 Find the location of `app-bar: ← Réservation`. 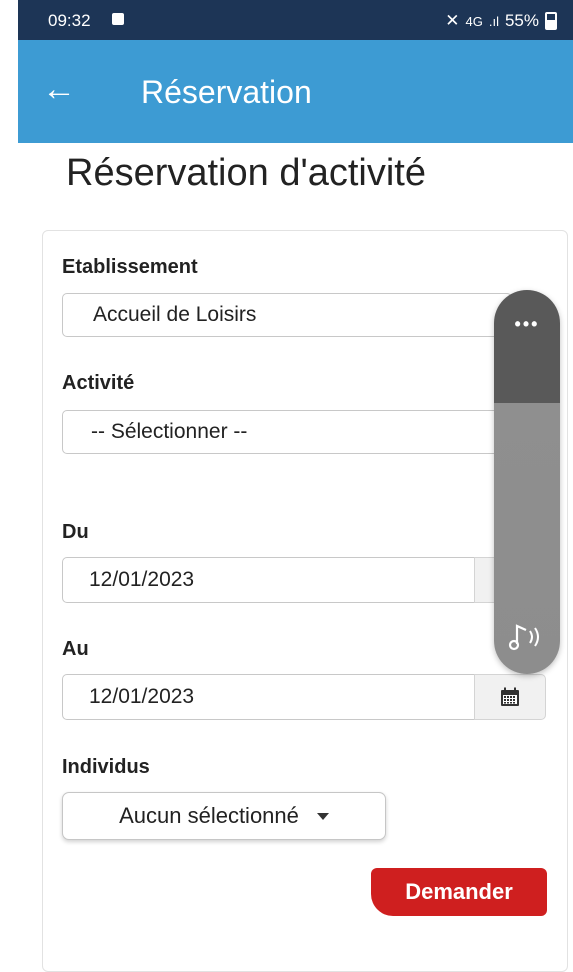

app-bar: ← Réservation is located at coordinates (295, 91).